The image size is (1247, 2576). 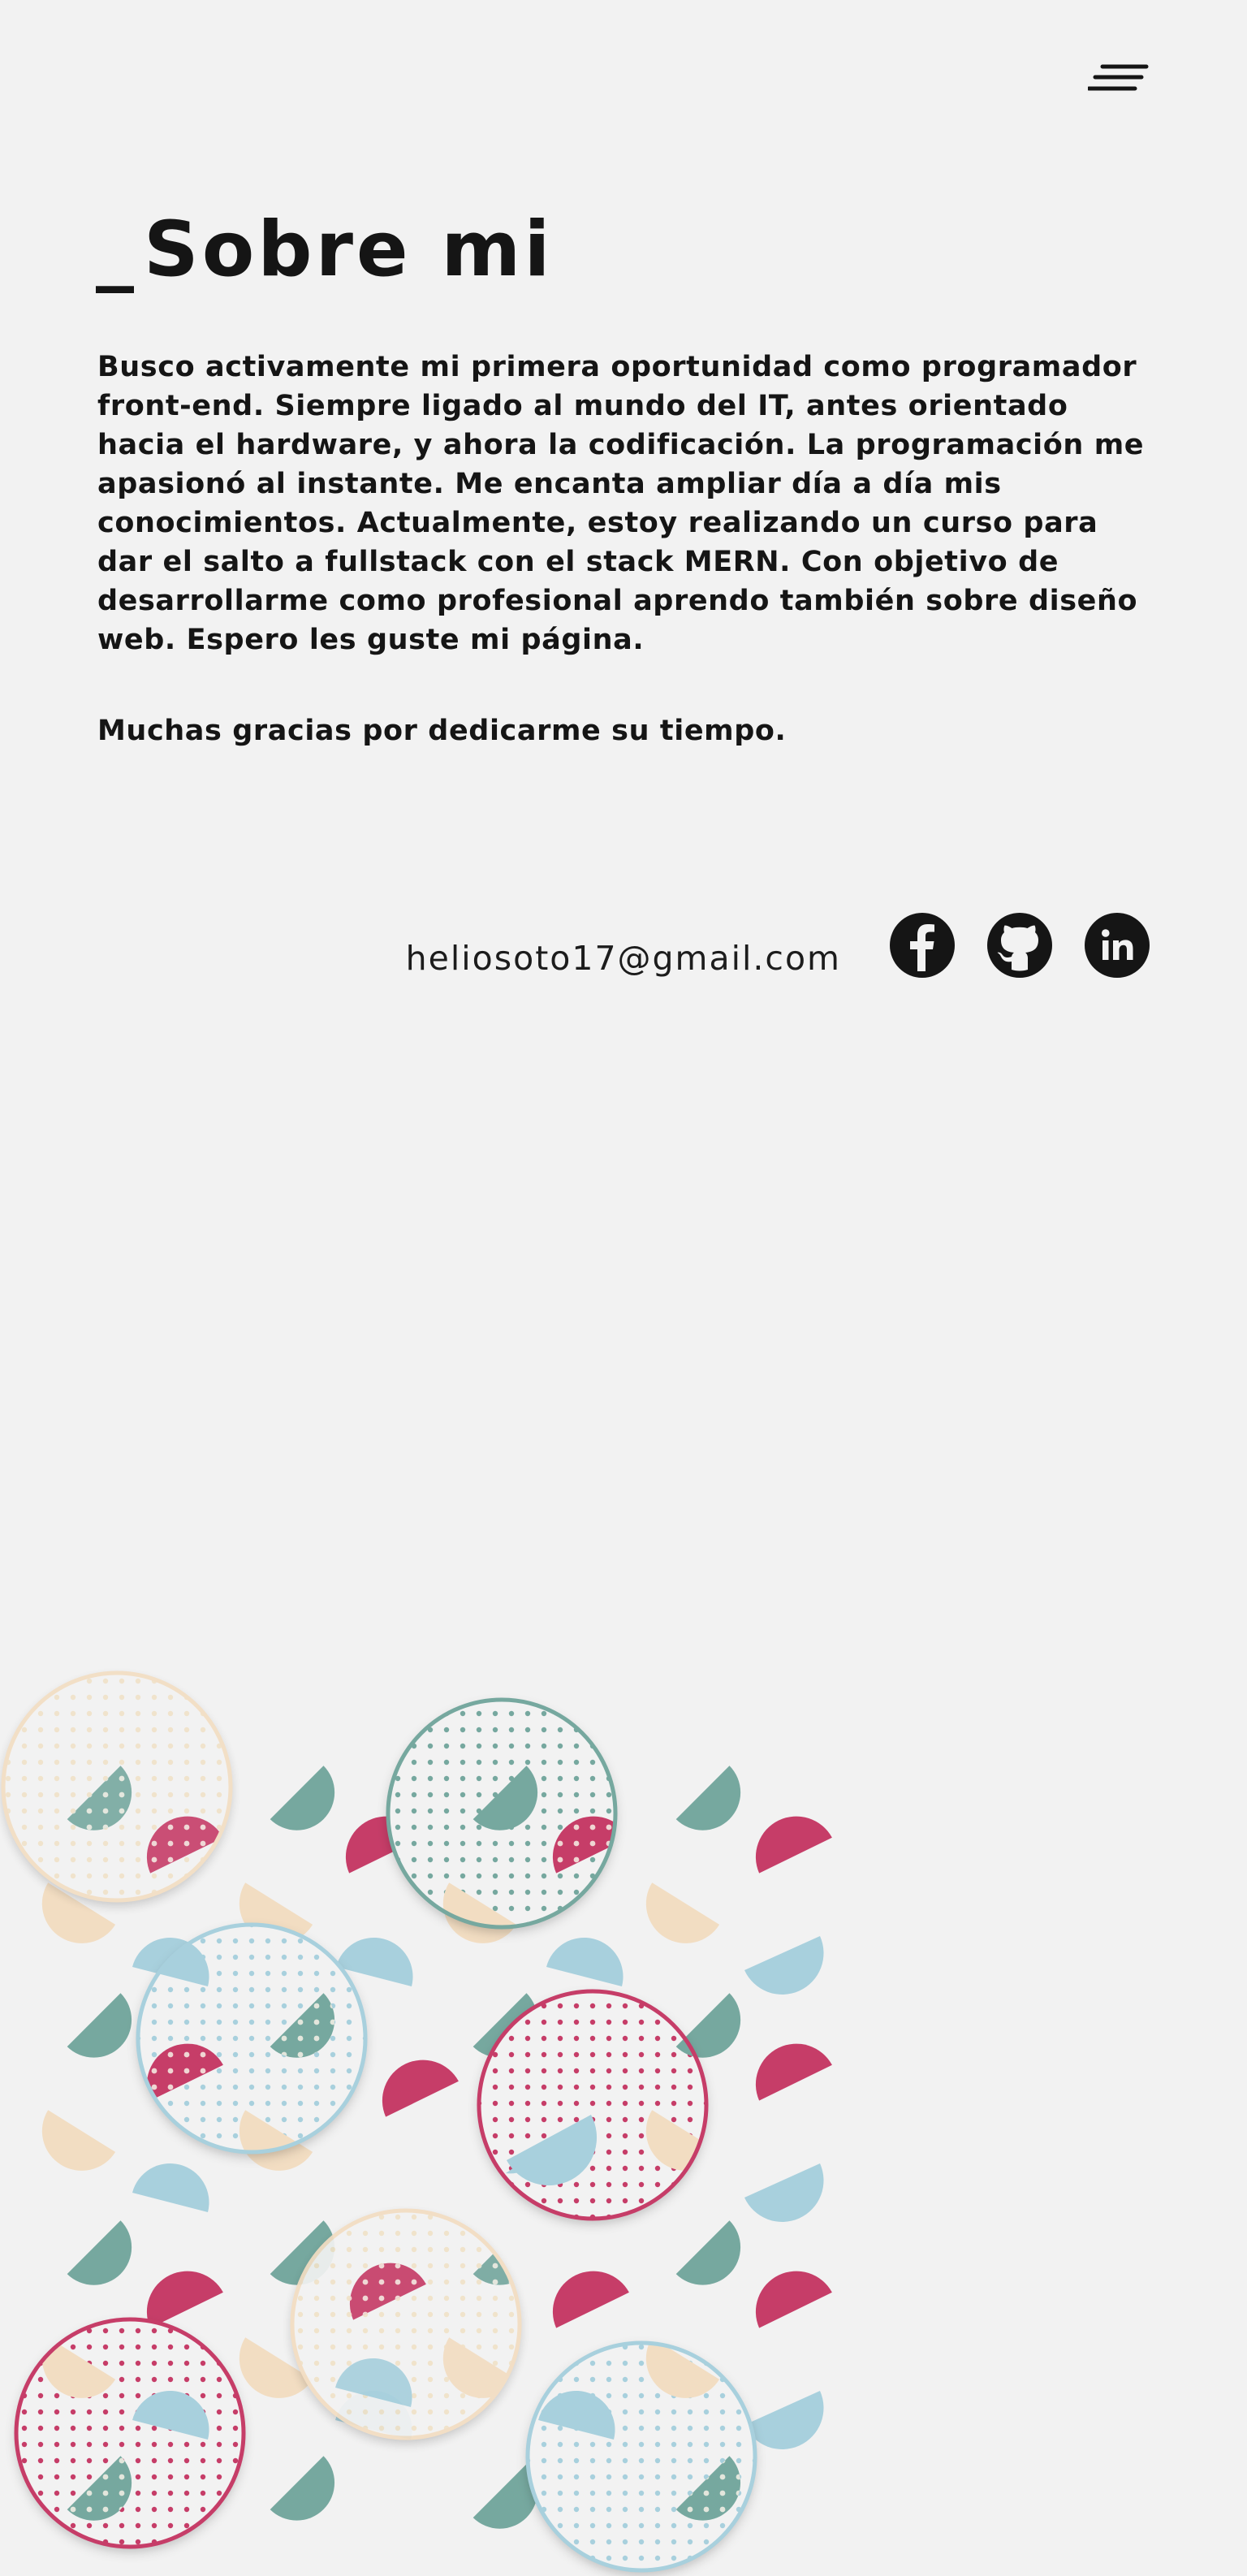 I want to click on page-title: _Sobre mi, so click(x=325, y=250).